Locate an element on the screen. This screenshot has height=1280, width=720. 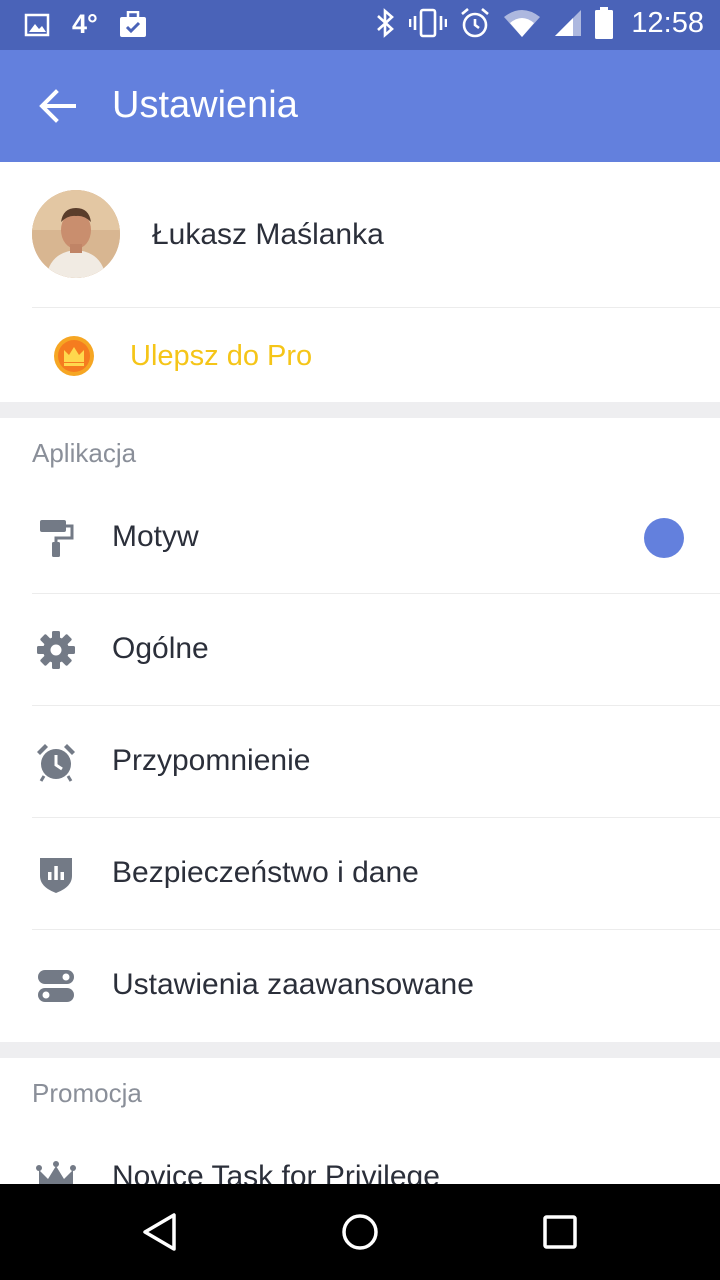
upgrade-pro-row: Ulepsz do Pro is located at coordinates (360, 355).